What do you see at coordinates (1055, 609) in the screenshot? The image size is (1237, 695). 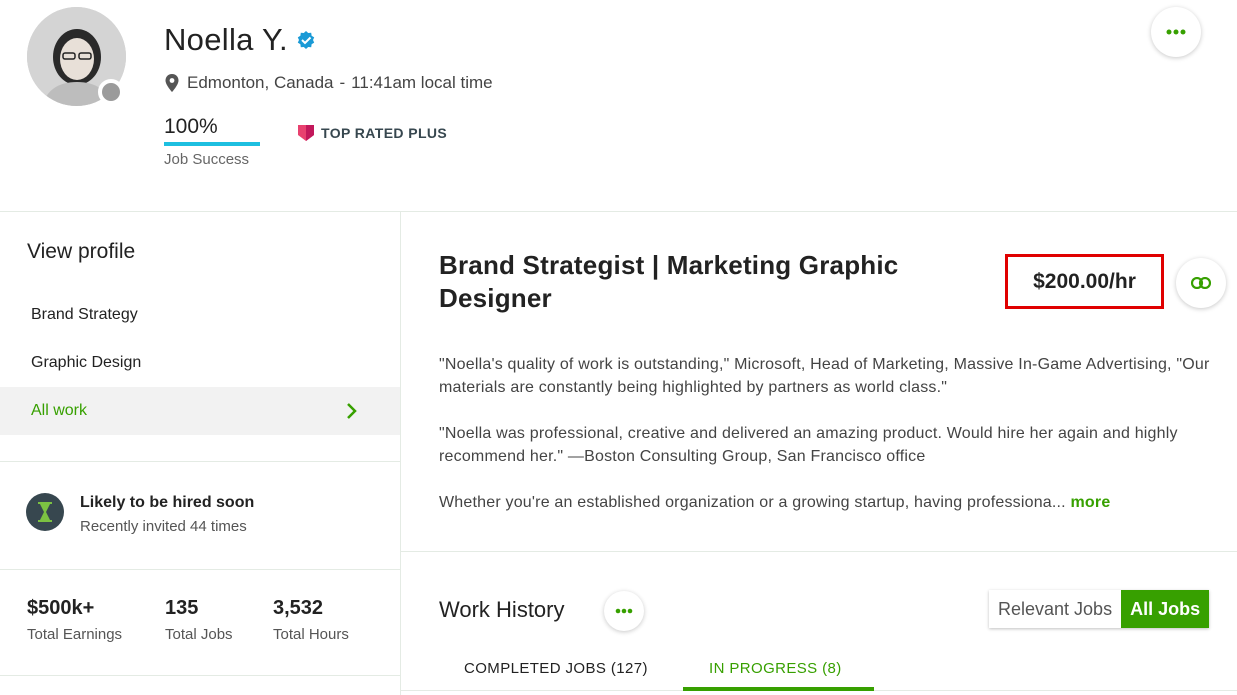 I see `relevant-jobs-toggle: Relevant Jobs` at bounding box center [1055, 609].